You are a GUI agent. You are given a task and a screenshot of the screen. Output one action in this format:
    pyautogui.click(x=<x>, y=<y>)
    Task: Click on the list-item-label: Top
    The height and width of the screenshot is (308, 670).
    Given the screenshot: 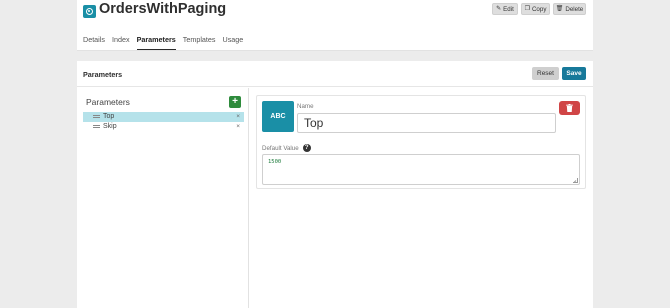 What is the action you would take?
    pyautogui.click(x=109, y=117)
    